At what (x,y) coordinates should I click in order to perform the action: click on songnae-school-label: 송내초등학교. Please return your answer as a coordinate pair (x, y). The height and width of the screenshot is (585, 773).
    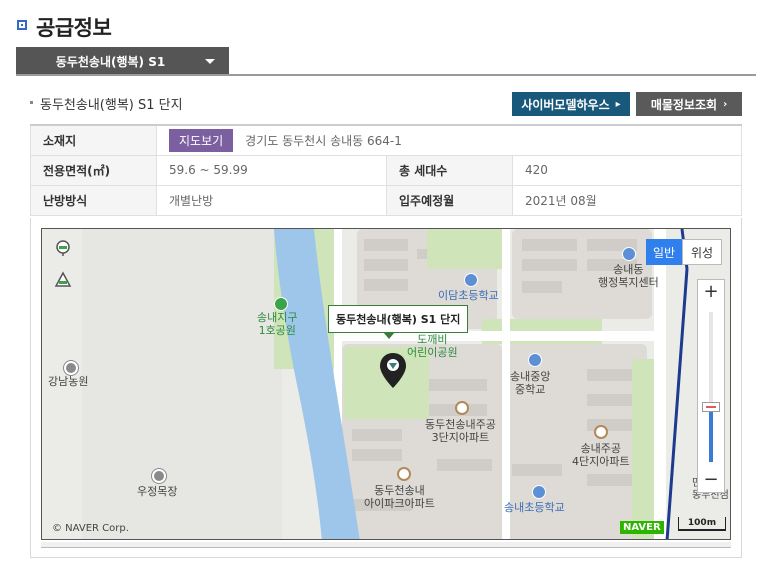
    Looking at the image, I should click on (534, 507).